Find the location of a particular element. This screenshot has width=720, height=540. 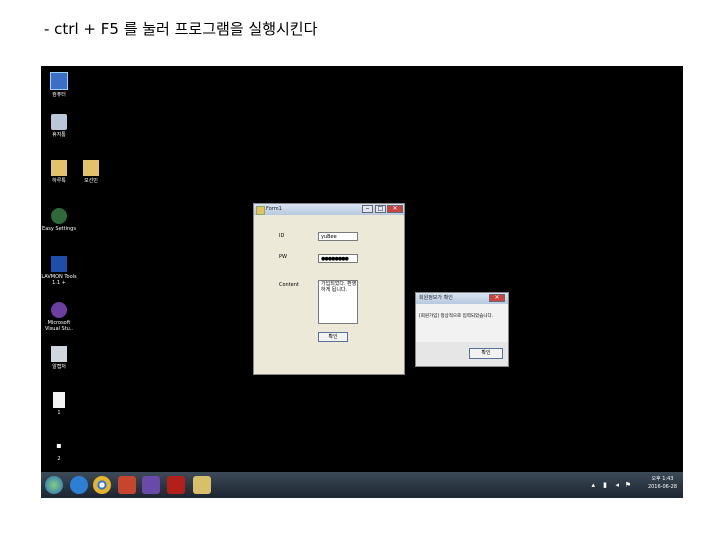

acrobat-icon is located at coordinates (176, 485).